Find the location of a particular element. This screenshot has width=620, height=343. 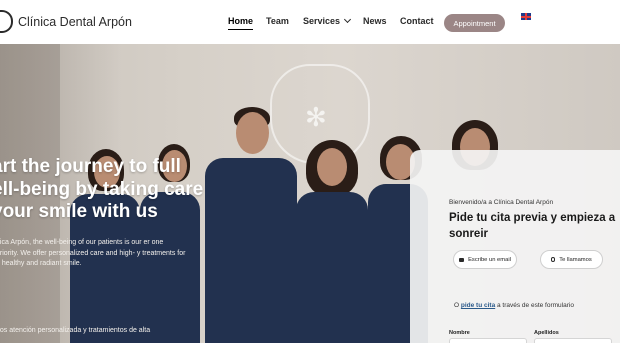

email-button: Escribe un email is located at coordinates (485, 259).